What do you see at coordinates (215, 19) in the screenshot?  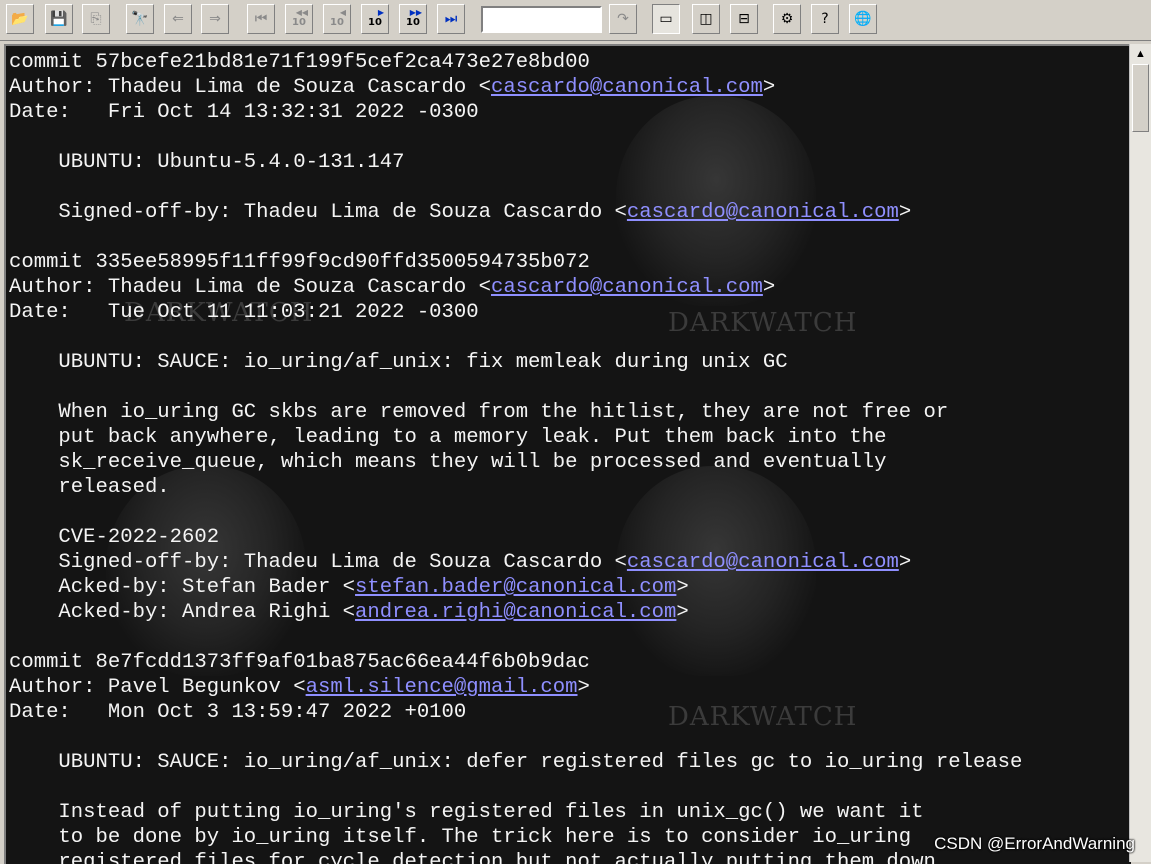 I see `find-next-icon: ⇒` at bounding box center [215, 19].